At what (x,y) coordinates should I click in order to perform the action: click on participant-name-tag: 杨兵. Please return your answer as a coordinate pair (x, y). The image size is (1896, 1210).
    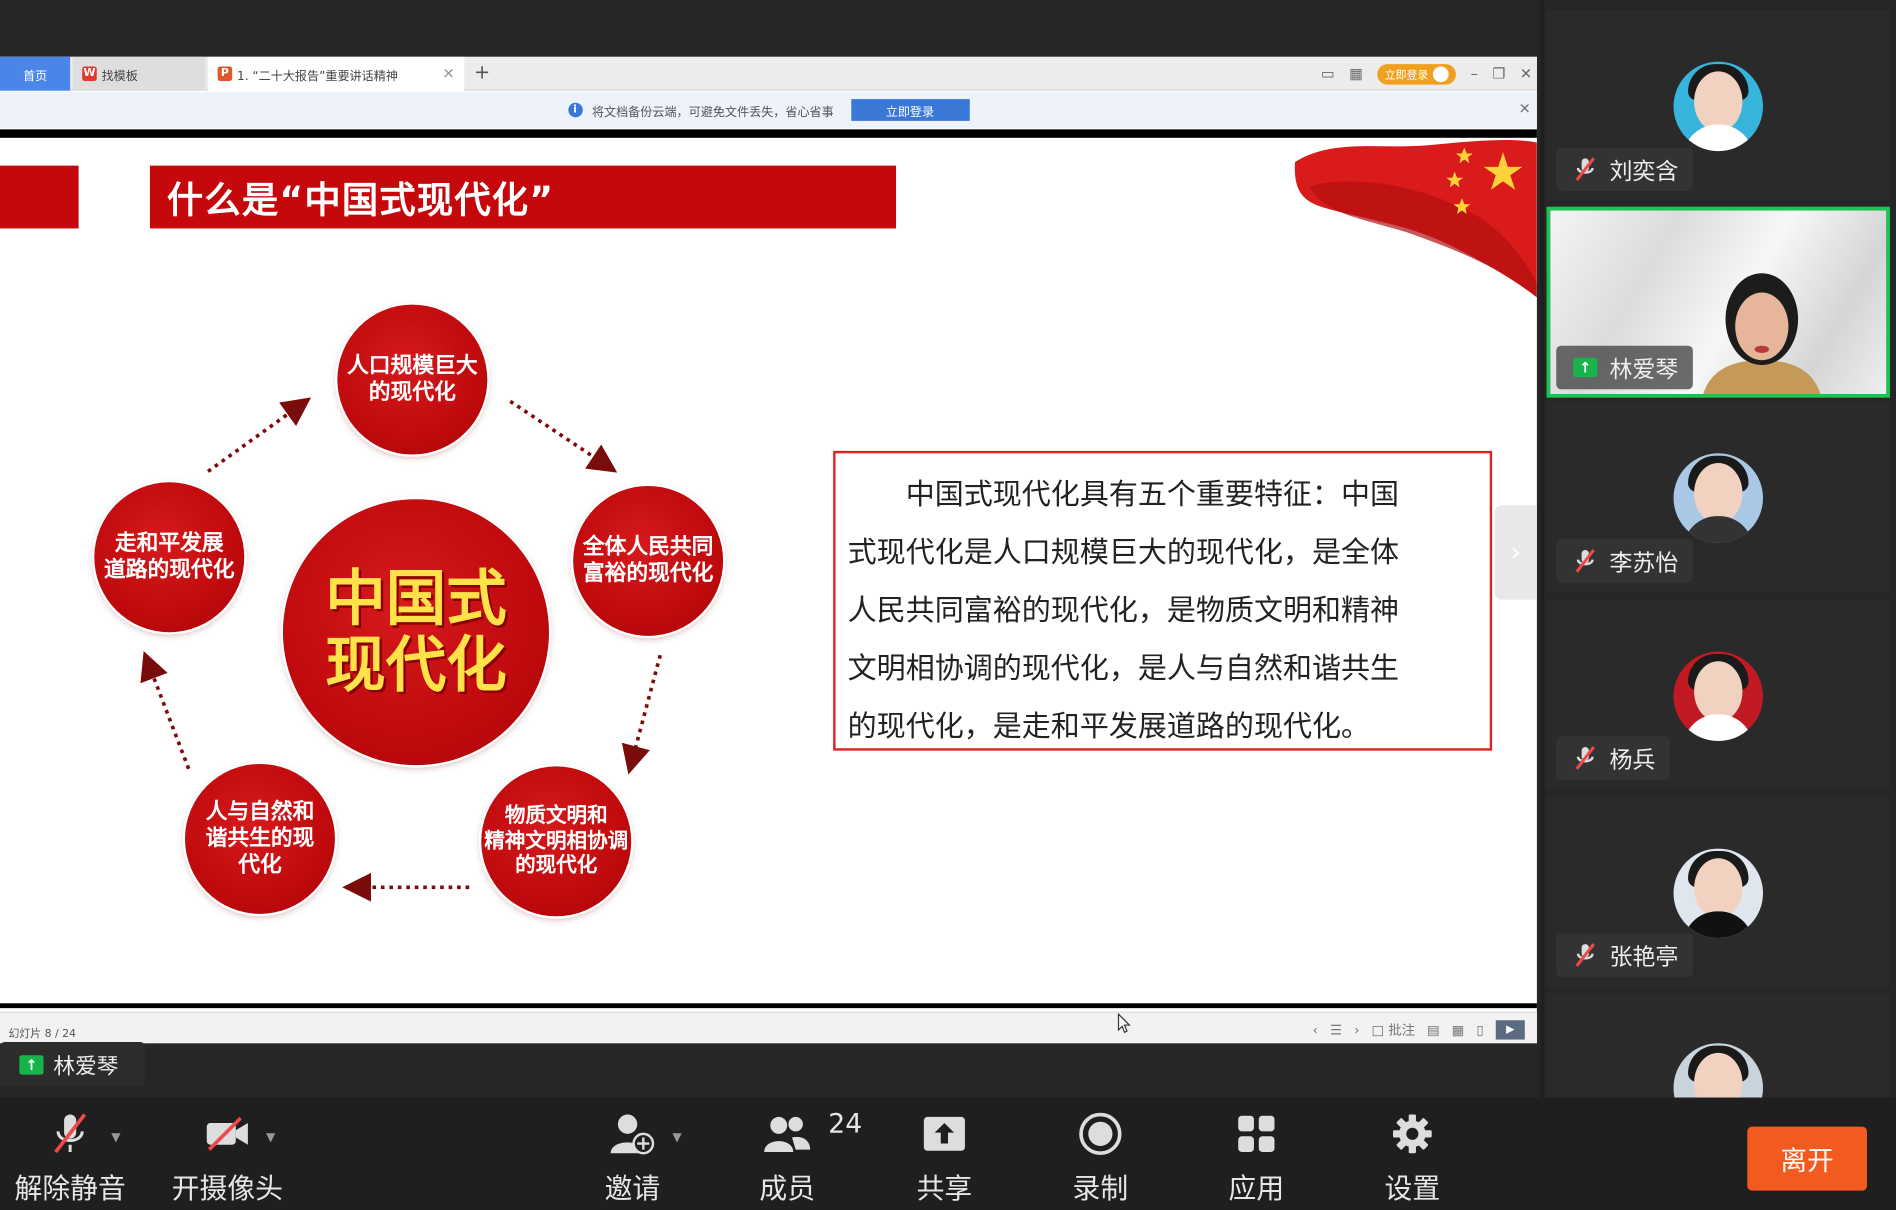
    Looking at the image, I should click on (1613, 758).